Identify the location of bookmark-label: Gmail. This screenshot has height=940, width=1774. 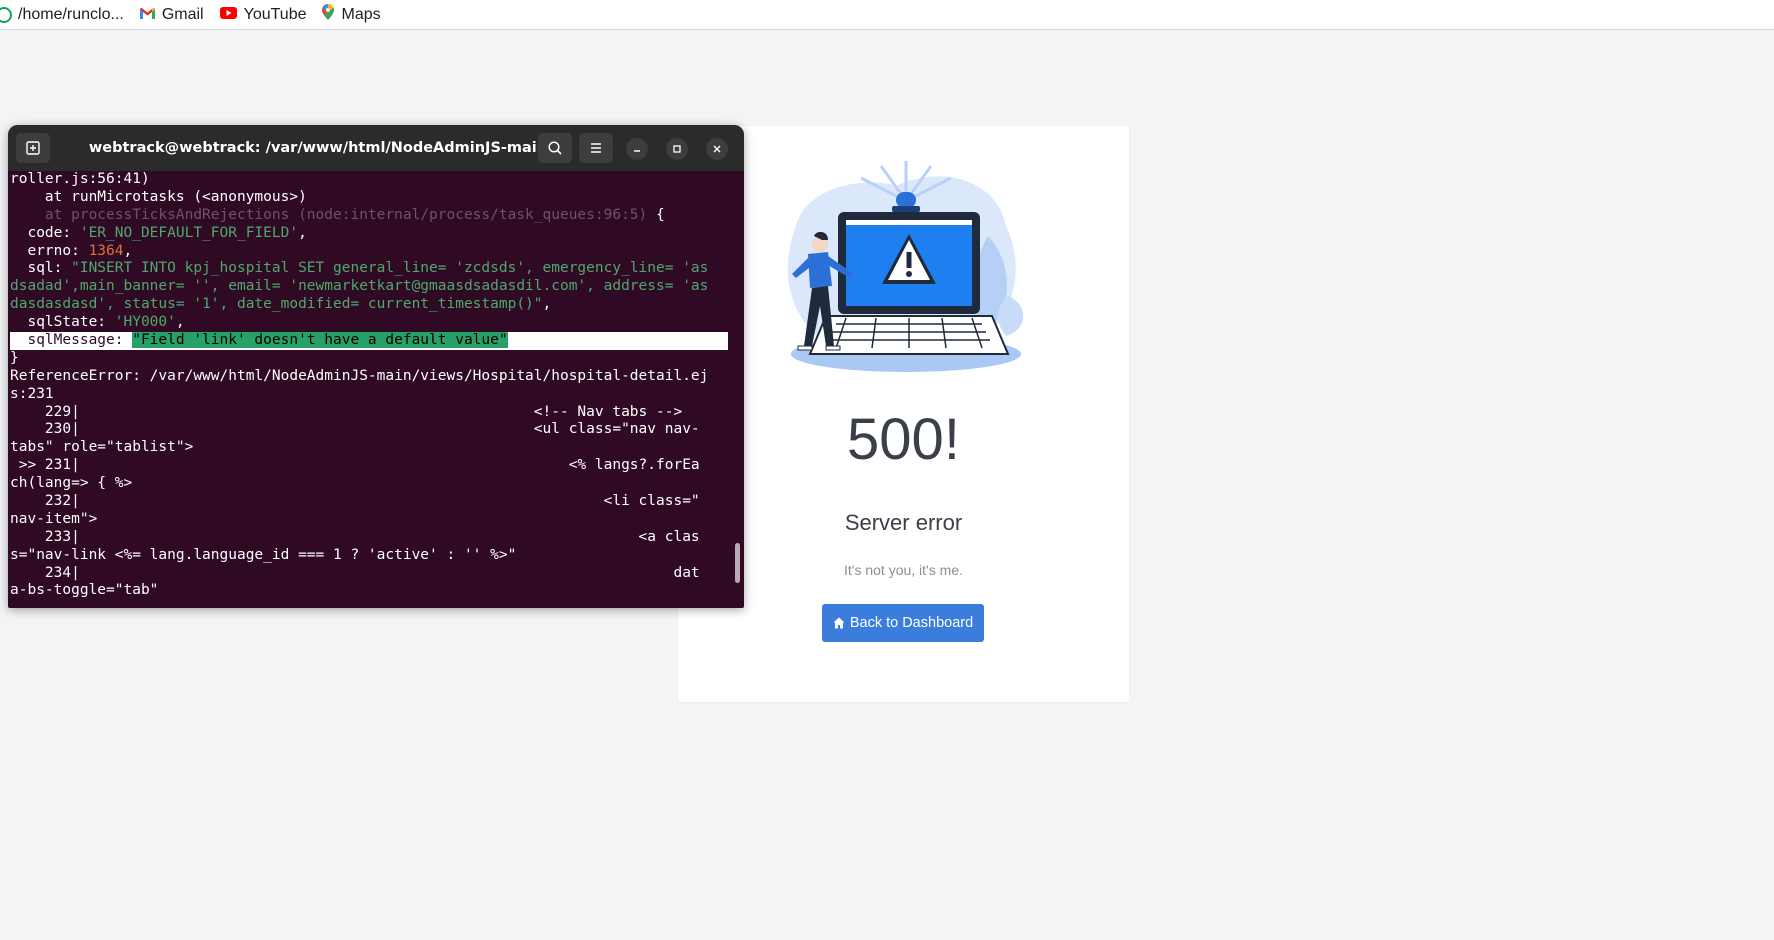
(182, 14).